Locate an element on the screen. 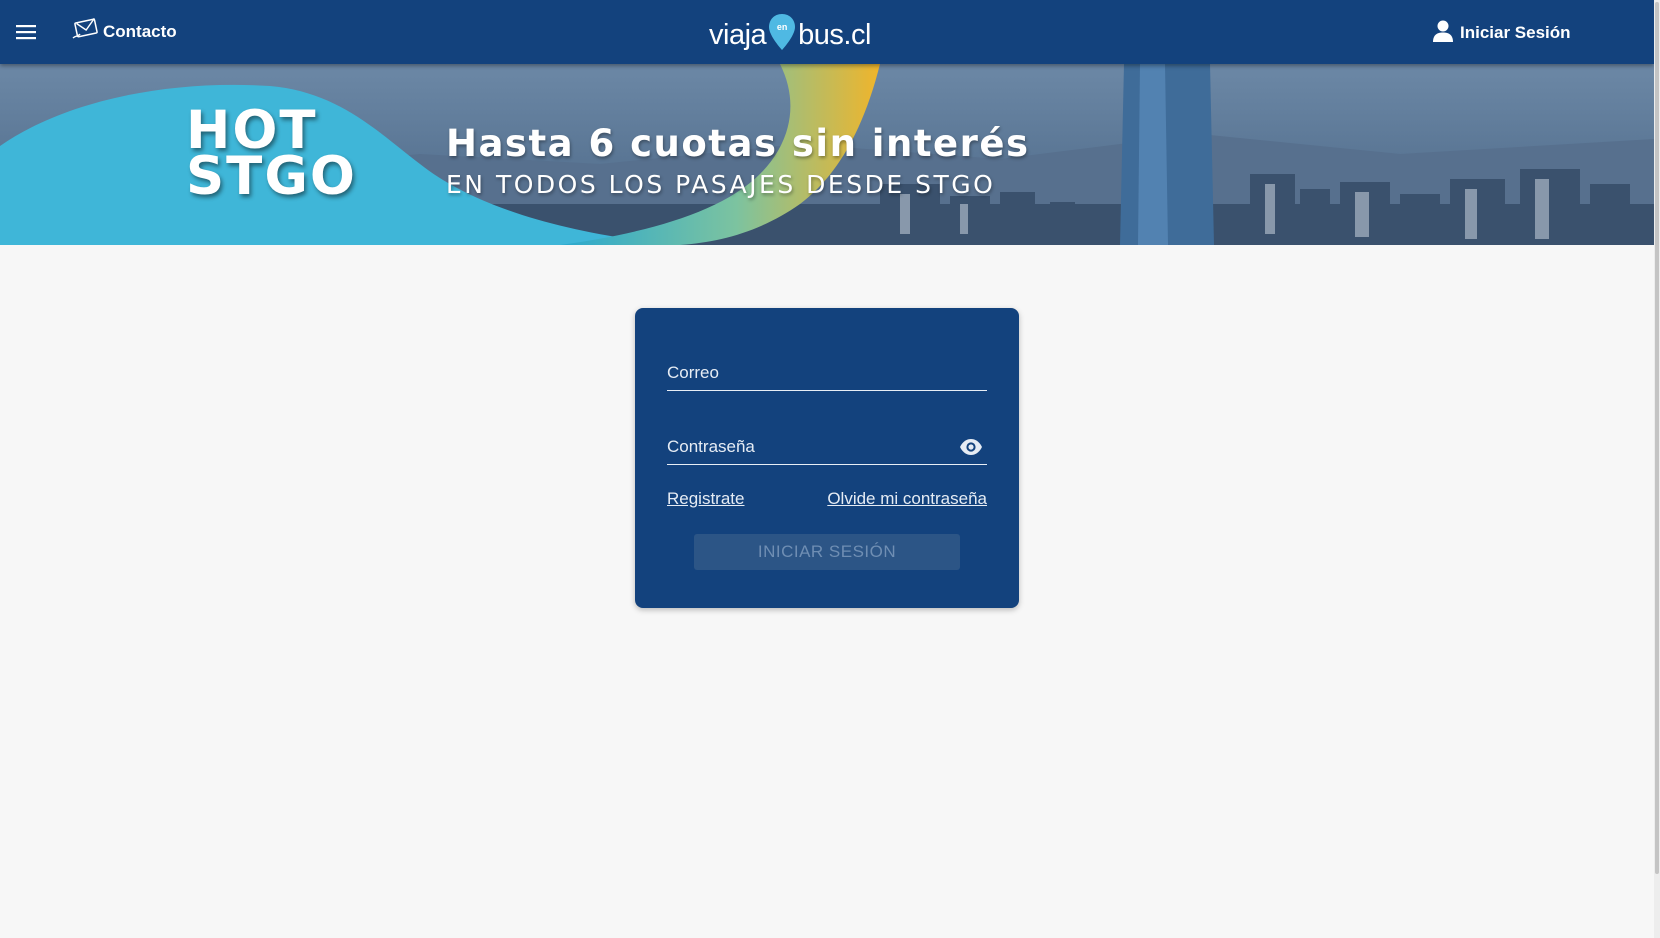 The height and width of the screenshot is (938, 1660). login-header-button: Iniciar Sesión is located at coordinates (1501, 33).